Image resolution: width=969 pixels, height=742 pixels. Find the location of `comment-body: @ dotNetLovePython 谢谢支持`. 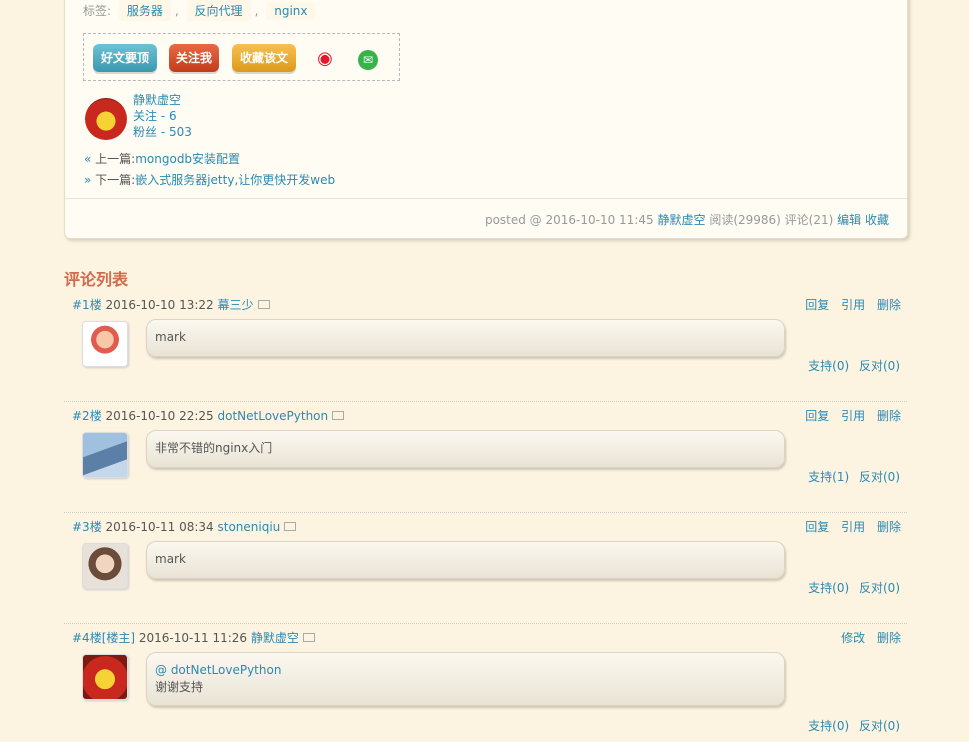

comment-body: @ dotNetLovePython 谢谢支持 is located at coordinates (465, 679).